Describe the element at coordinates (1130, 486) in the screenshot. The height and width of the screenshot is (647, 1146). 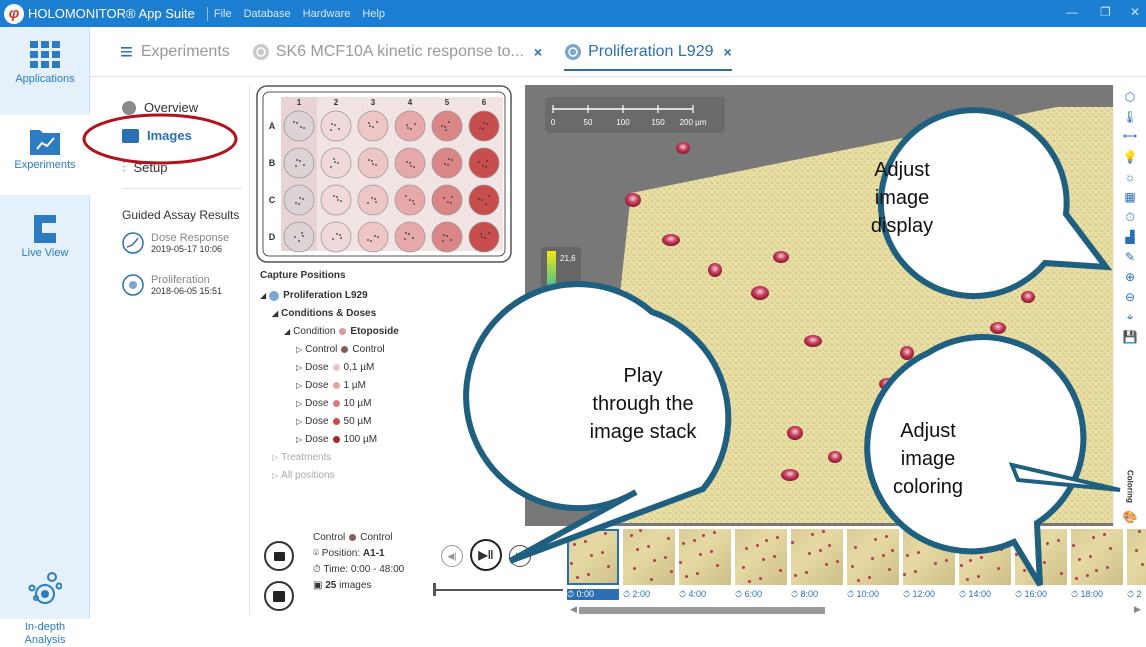
I see `coloring-side-tab: Coloring` at that location.